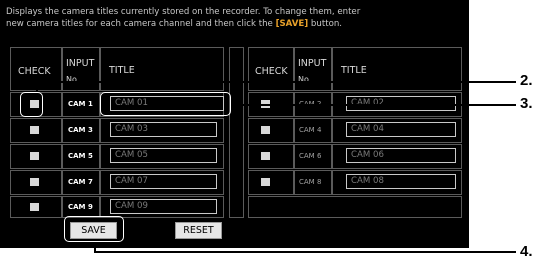 Image resolution: width=544 pixels, height=264 pixels. I want to click on left-input-header-cell: INPUT No., so click(81, 69).